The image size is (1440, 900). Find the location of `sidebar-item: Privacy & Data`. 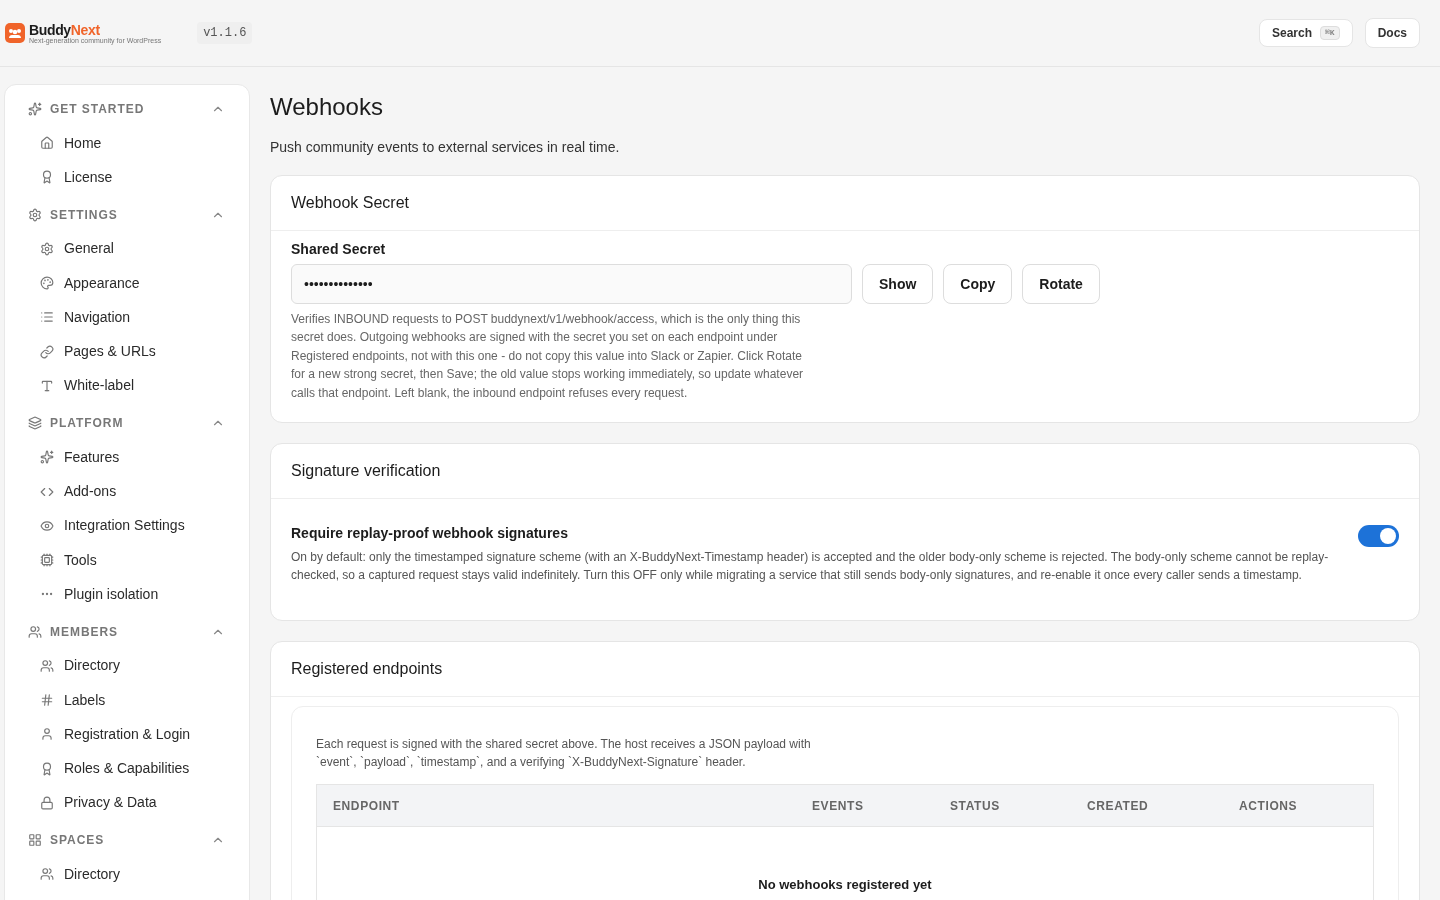

sidebar-item: Privacy & Data is located at coordinates (127, 803).